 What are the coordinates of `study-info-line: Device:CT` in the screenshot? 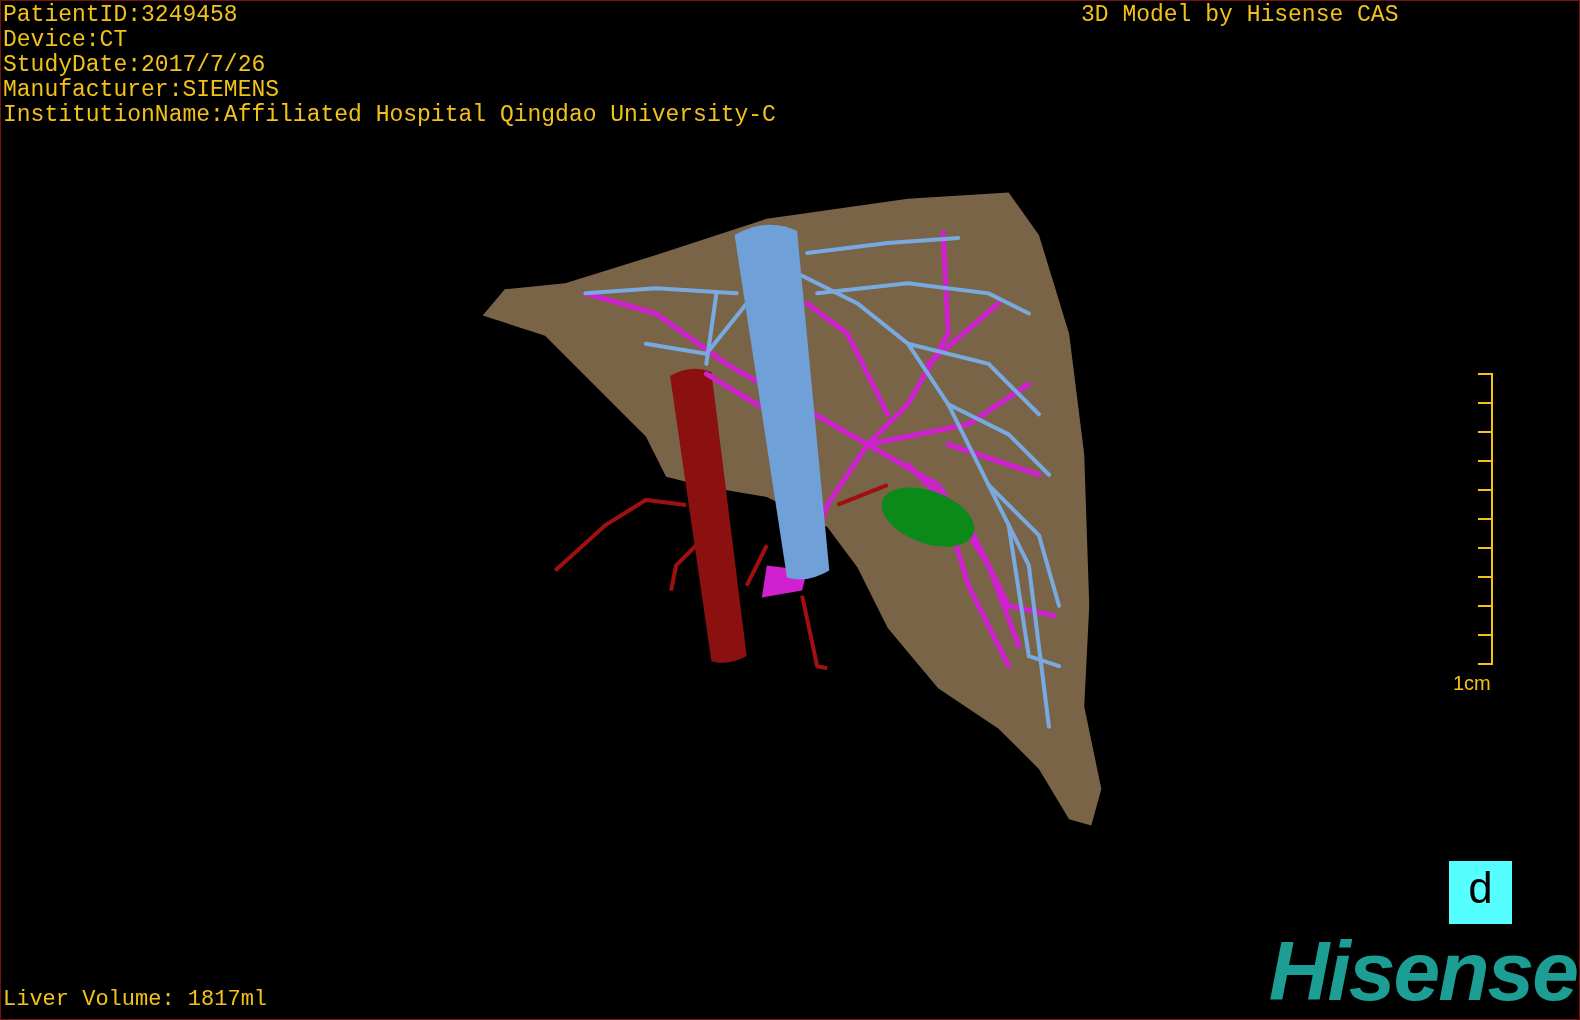 It's located at (65, 40).